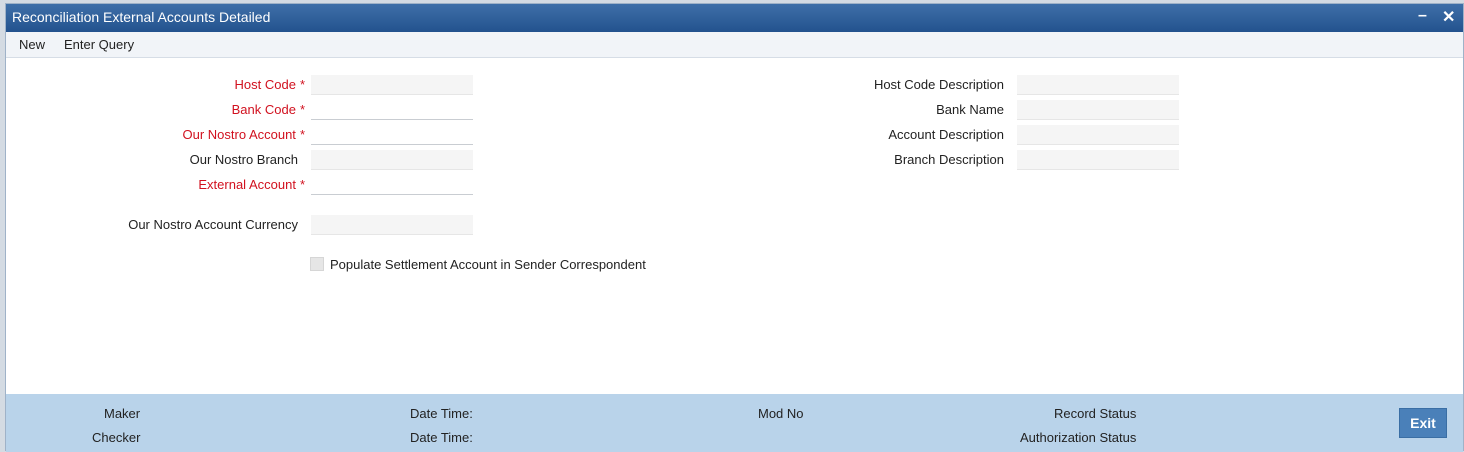 Image resolution: width=1464 pixels, height=452 pixels. I want to click on checker-date-time-label: Date Time:, so click(441, 437).